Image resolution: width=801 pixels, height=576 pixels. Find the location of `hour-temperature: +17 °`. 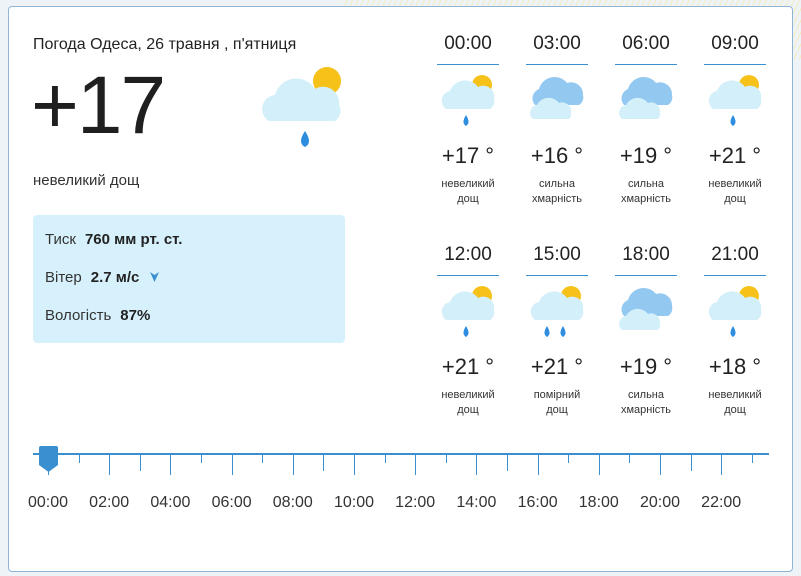

hour-temperature: +17 ° is located at coordinates (468, 155).